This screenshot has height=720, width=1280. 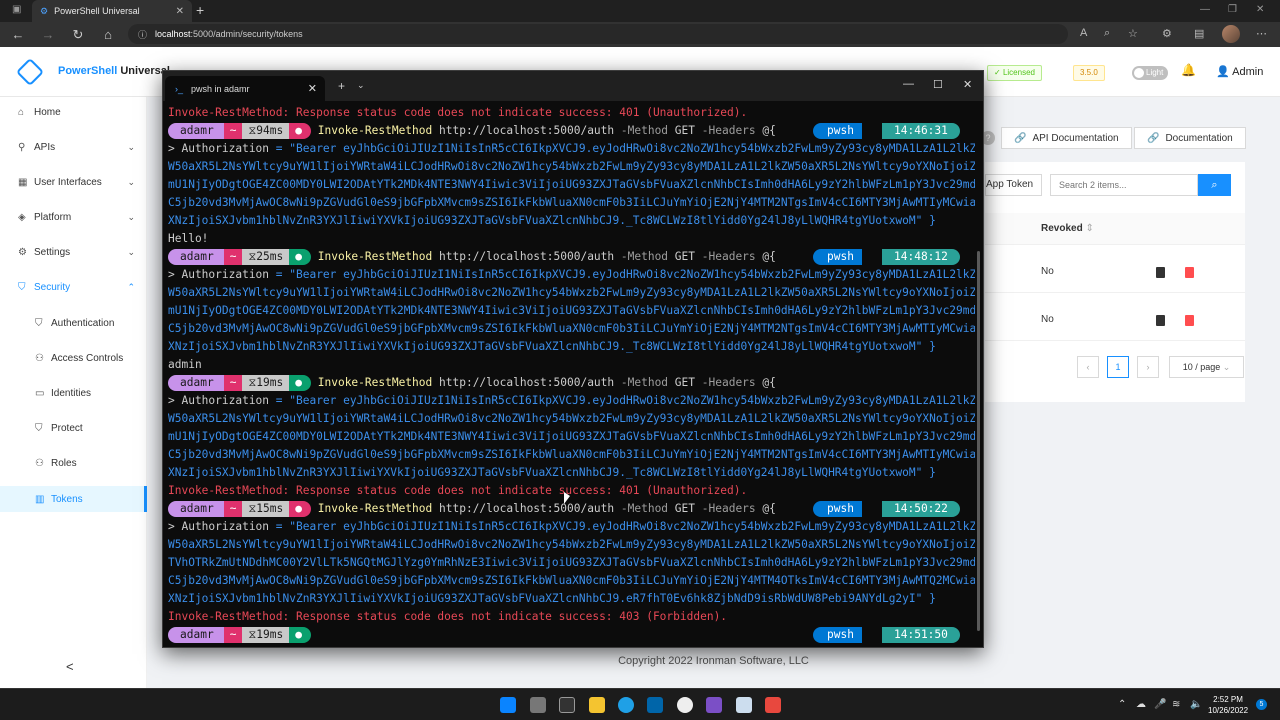 I want to click on sidebar-item-identities: ▭ Identities, so click(x=73, y=393).